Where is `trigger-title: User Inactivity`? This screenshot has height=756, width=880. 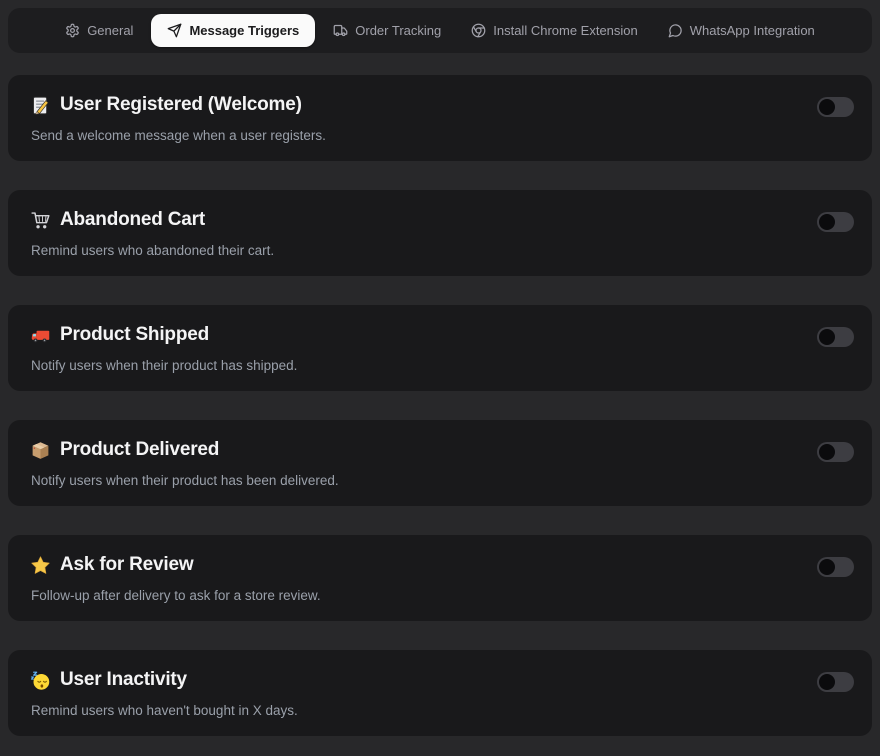 trigger-title: User Inactivity is located at coordinates (123, 679).